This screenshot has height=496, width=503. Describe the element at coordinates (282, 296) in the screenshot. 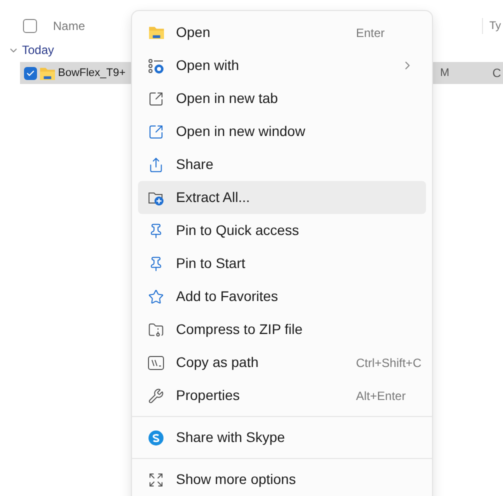

I see `menu-item: Add to Favorites` at that location.